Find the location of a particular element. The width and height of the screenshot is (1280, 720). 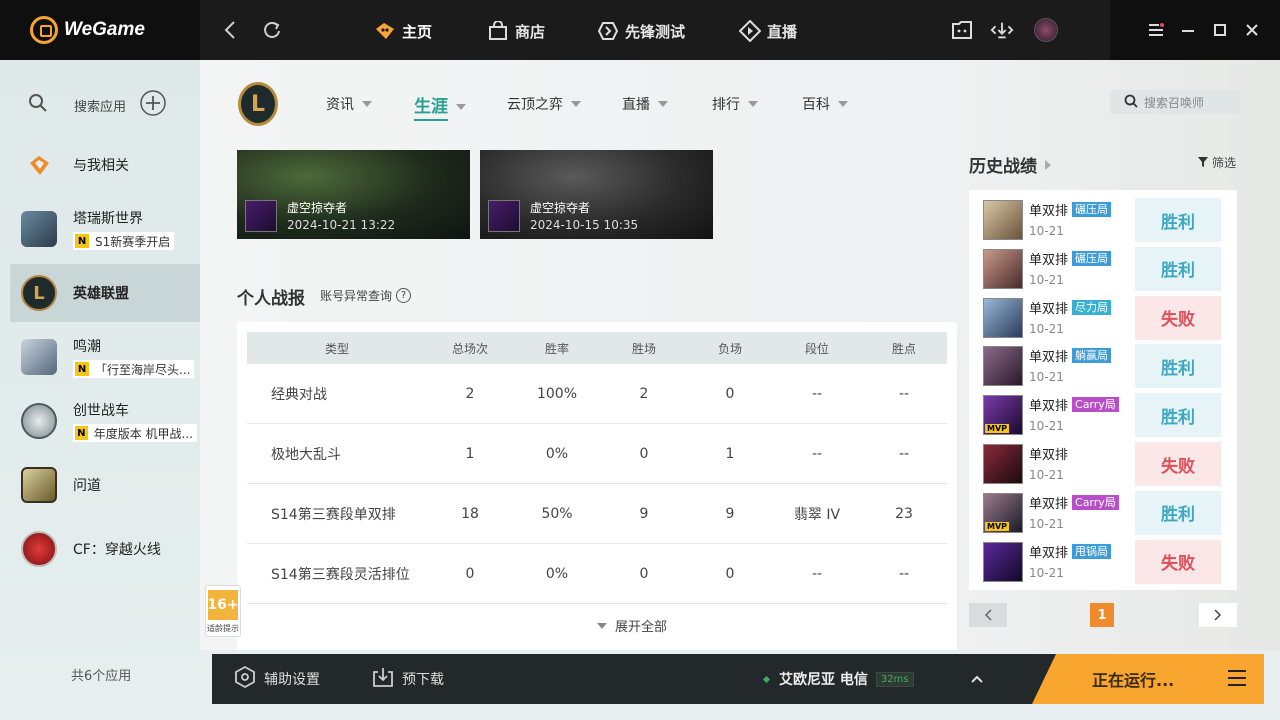

expand-all-button: 展开全部 is located at coordinates (632, 625).